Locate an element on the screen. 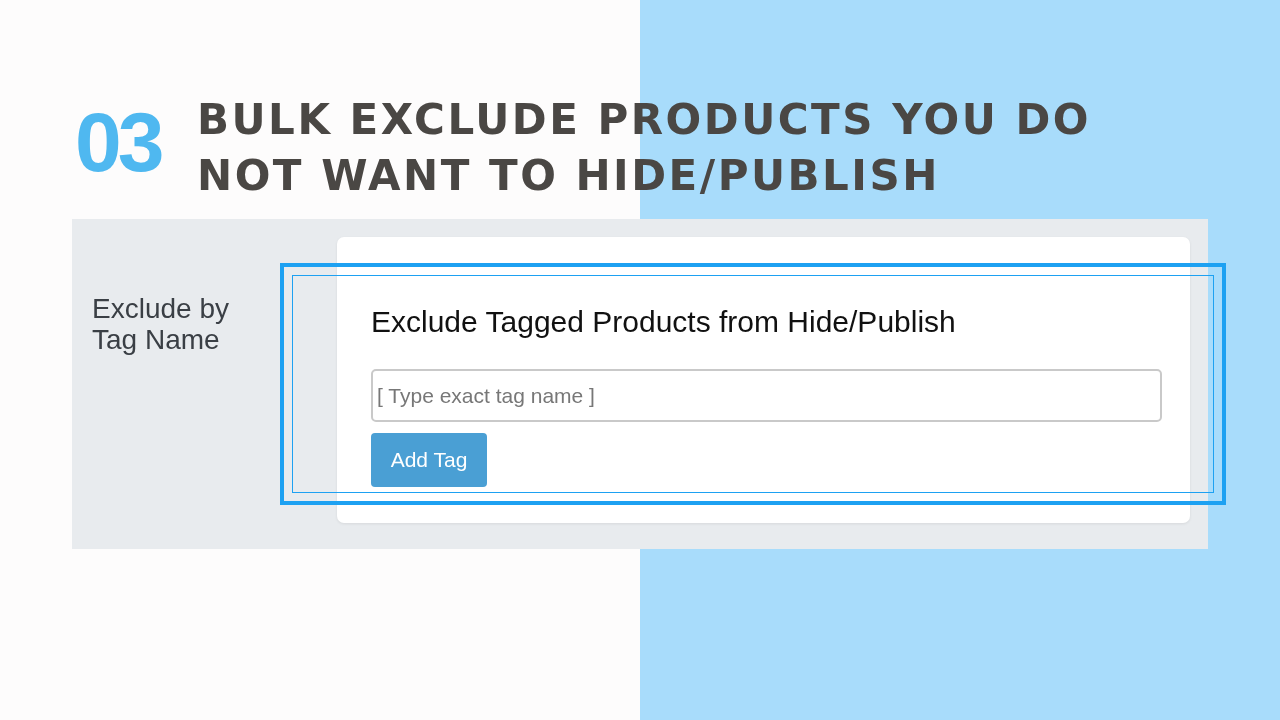 The height and width of the screenshot is (720, 1280). setting-label: Exclude by Tag Name is located at coordinates (160, 324).